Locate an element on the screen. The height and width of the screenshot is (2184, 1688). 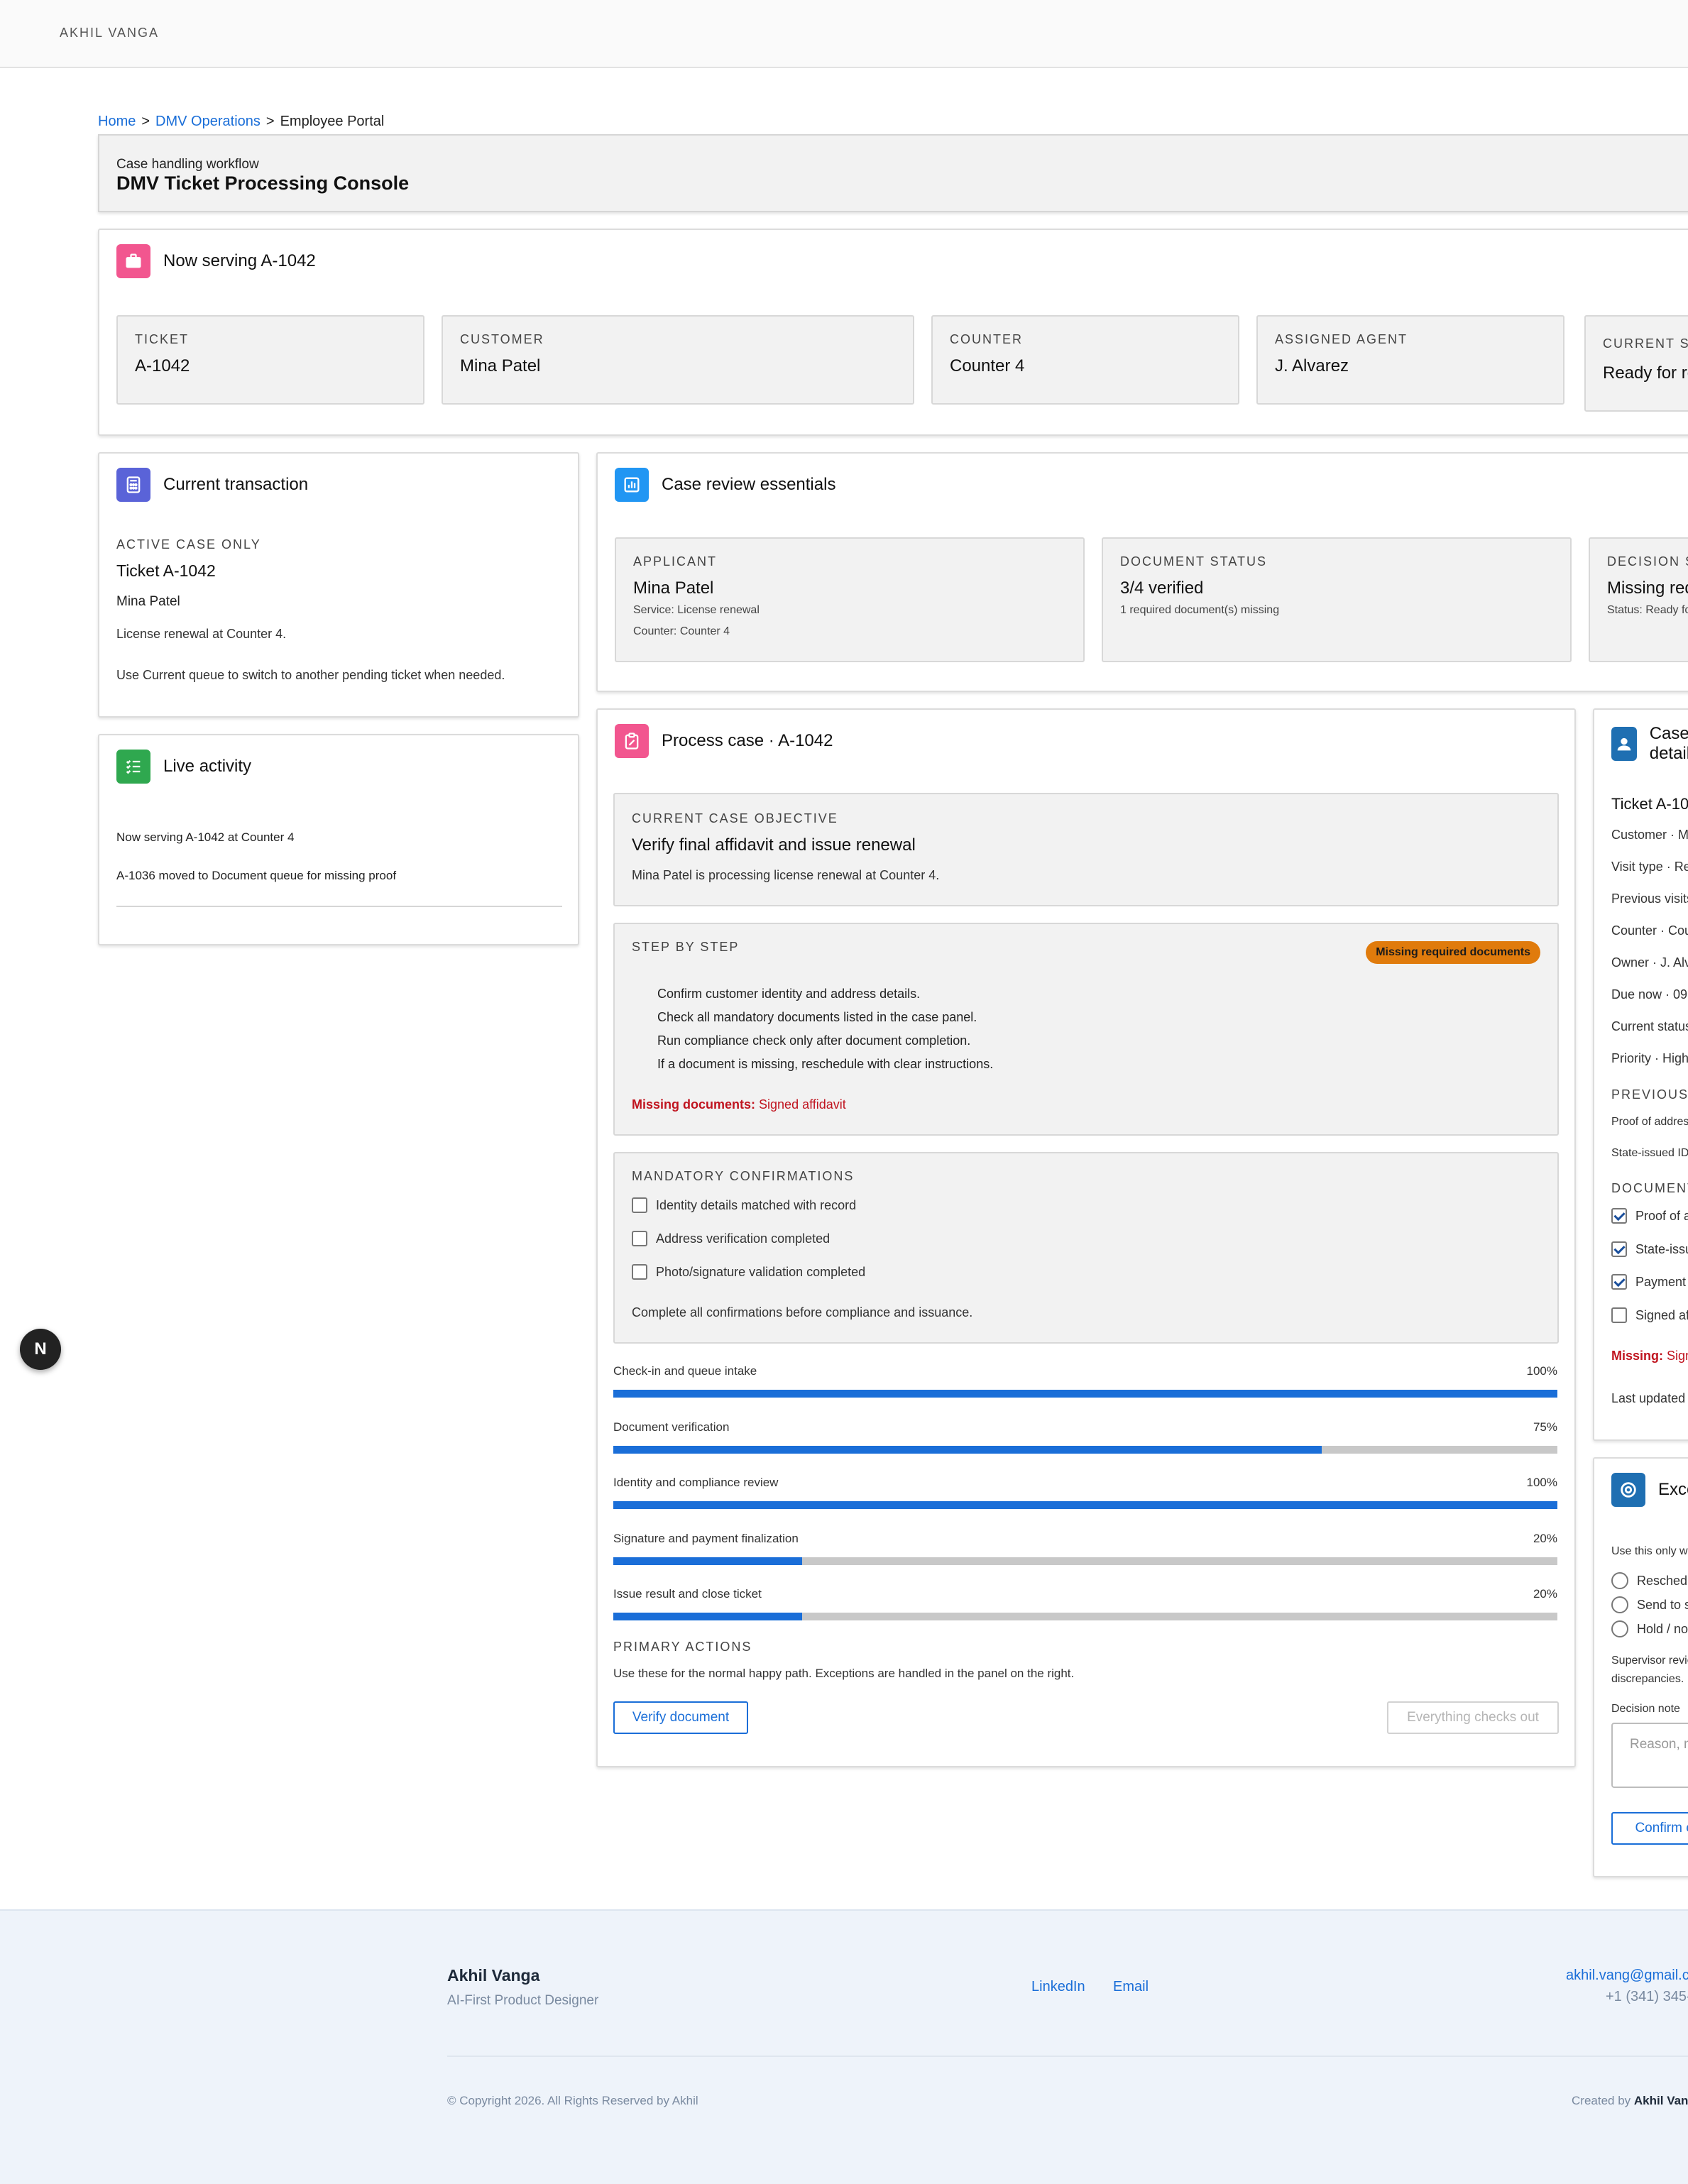
footer-email-link: Email is located at coordinates (1131, 1987).